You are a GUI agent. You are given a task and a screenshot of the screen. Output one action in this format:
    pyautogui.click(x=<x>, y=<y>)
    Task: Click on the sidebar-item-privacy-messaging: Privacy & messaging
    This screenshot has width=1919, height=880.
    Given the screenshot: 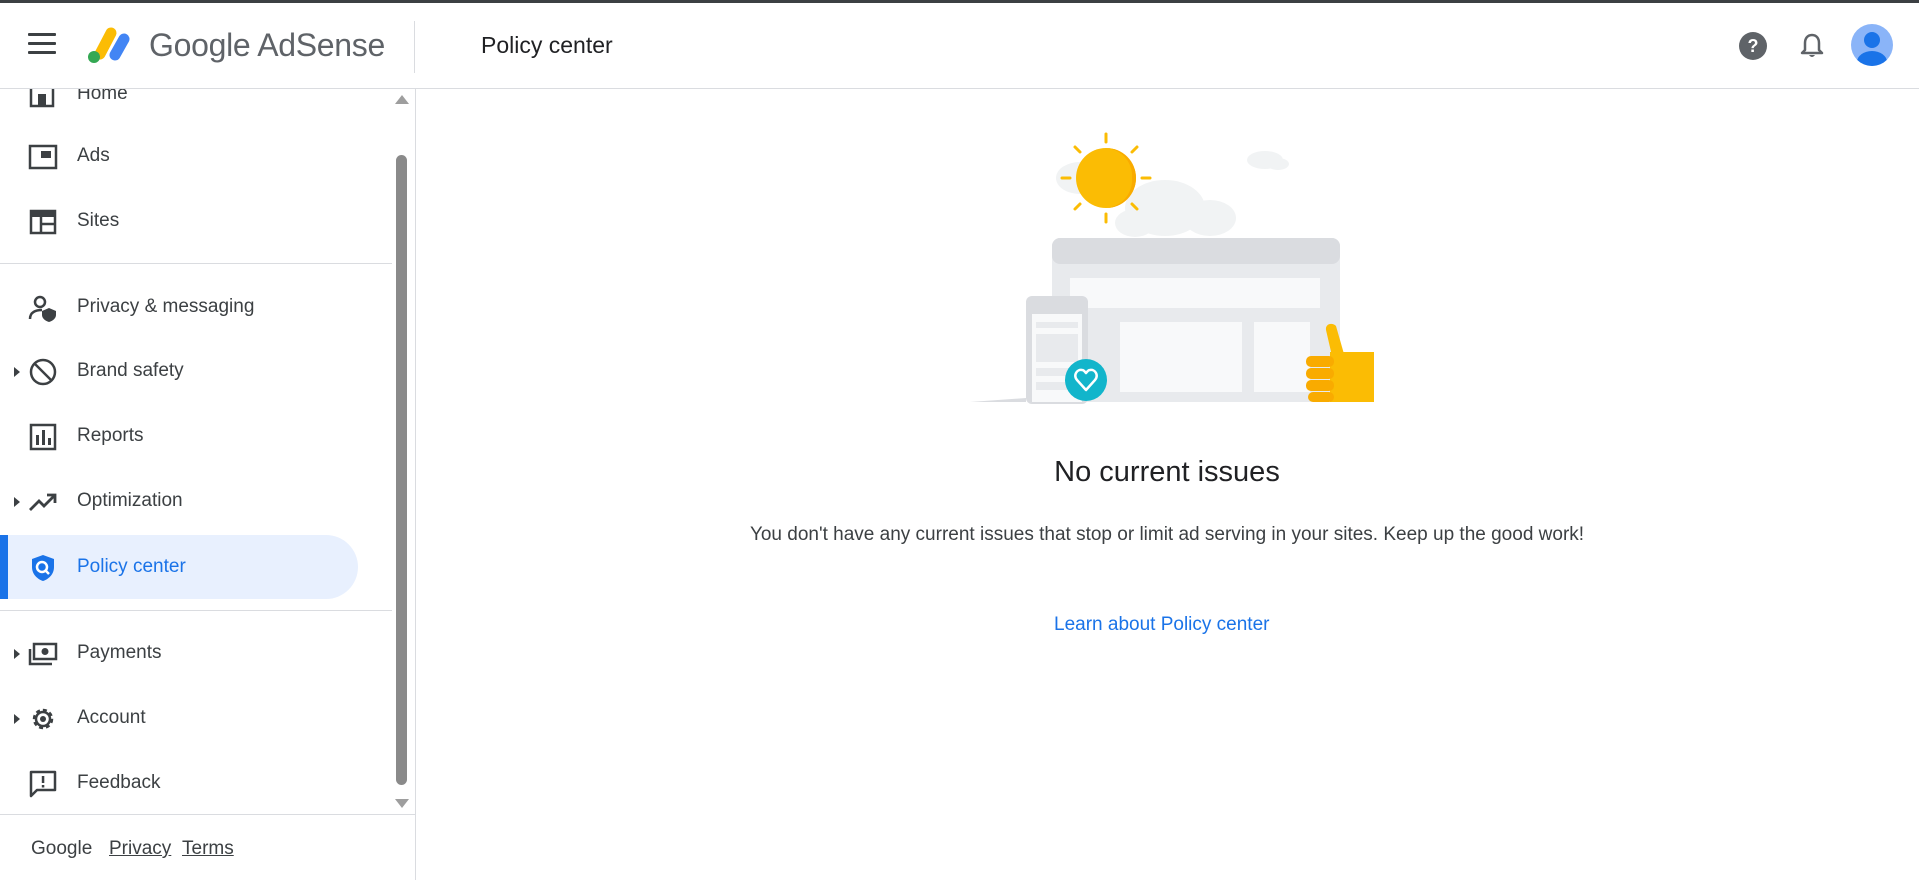 What is the action you would take?
    pyautogui.click(x=179, y=307)
    